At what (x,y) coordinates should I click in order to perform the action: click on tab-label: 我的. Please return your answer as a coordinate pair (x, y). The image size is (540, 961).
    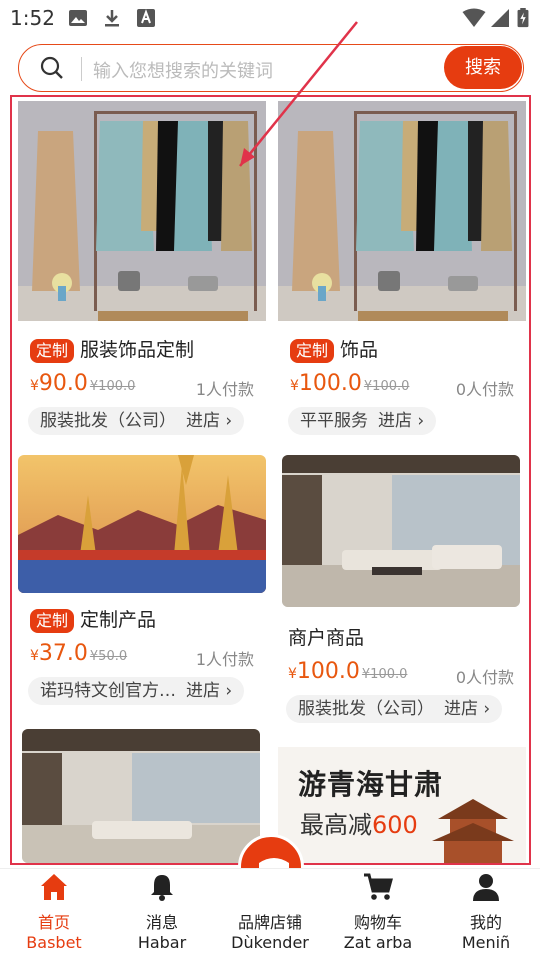
    Looking at the image, I should click on (485, 922).